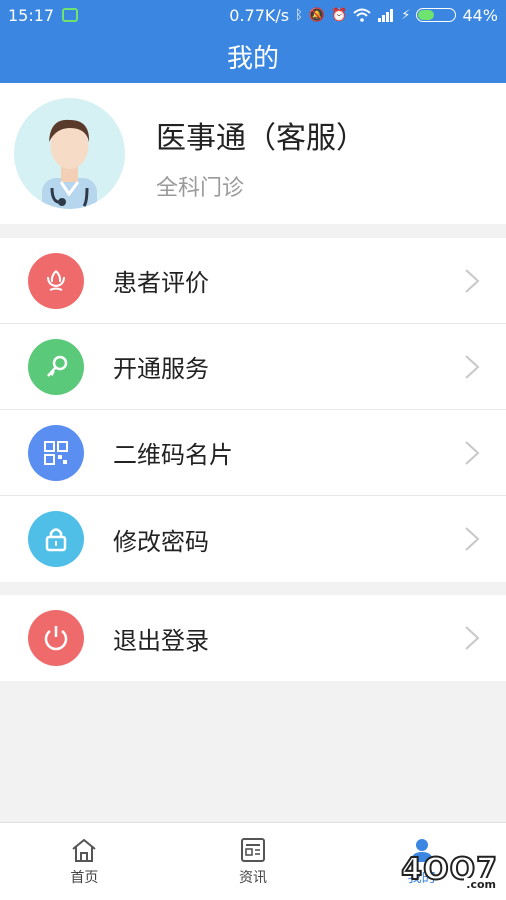 This screenshot has width=506, height=900. What do you see at coordinates (261, 138) in the screenshot?
I see `profile-name: 医事通（客服）` at bounding box center [261, 138].